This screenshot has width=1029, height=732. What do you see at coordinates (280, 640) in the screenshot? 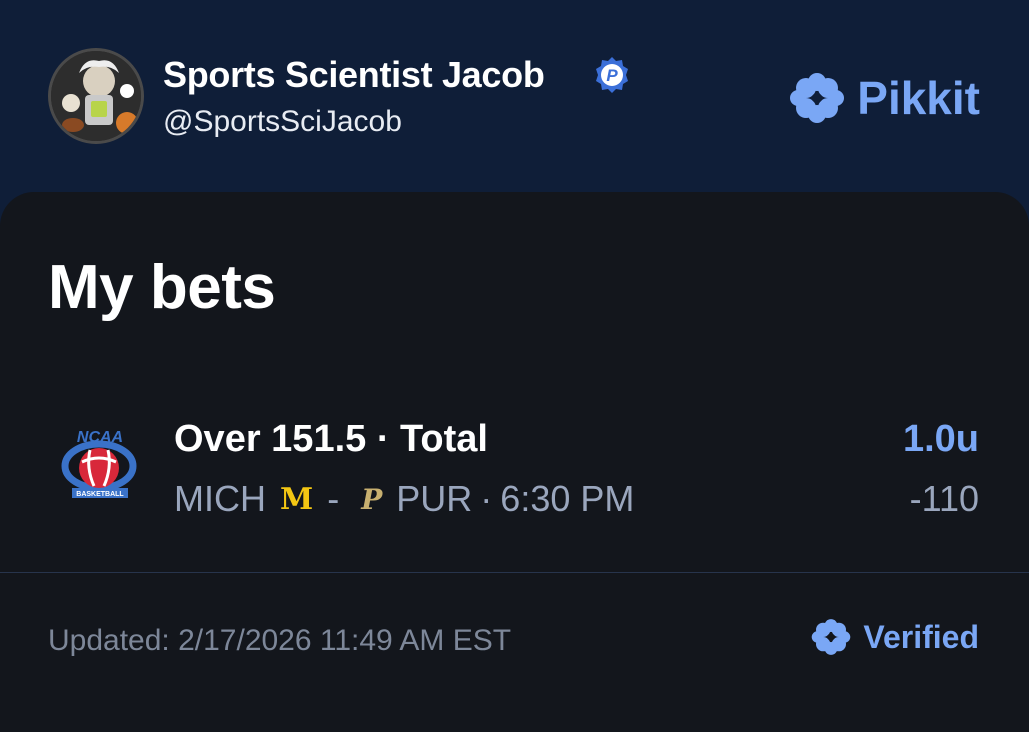
I see `updated-timestamp: Updated: 2/17/2026 11:49 AM EST` at bounding box center [280, 640].